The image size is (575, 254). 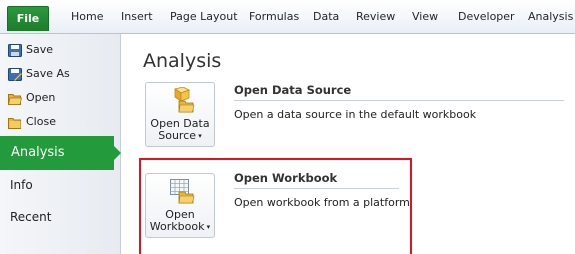 I want to click on page-title: Analysis, so click(x=182, y=61).